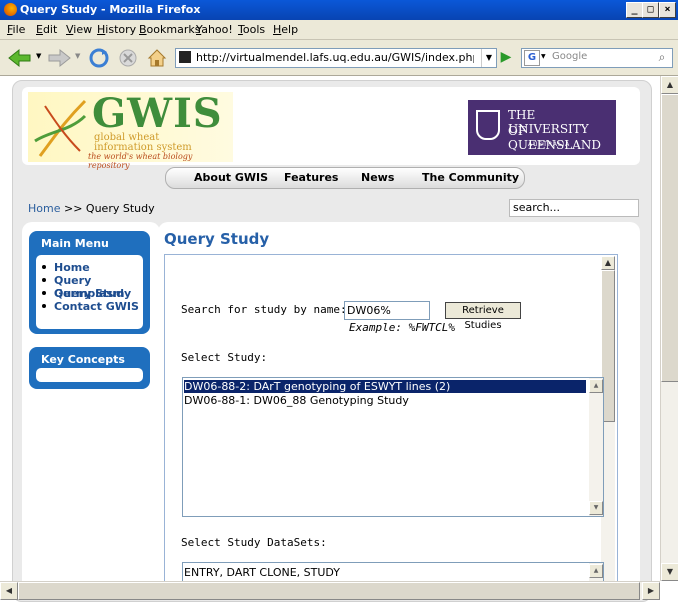  I want to click on key-concepts-list, so click(89, 375).